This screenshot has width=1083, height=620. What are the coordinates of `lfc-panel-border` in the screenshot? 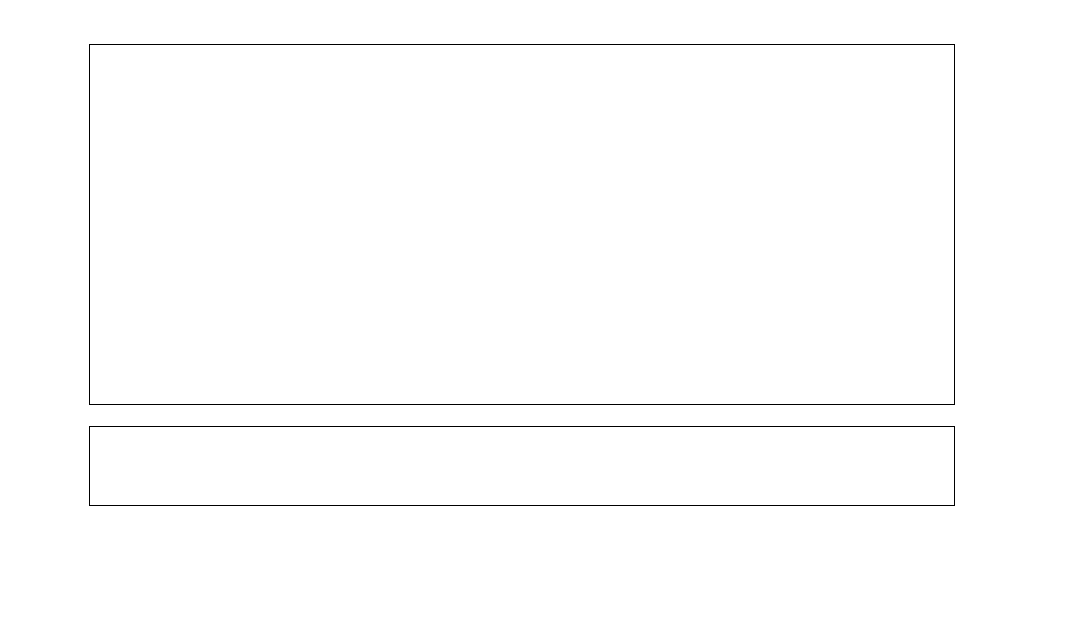 It's located at (522, 466).